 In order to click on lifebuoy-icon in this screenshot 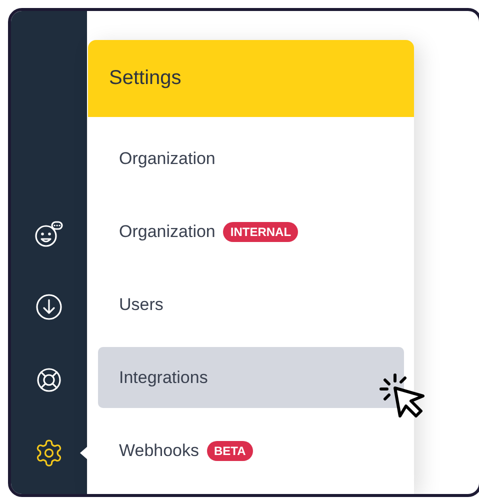, I will do `click(49, 380)`.